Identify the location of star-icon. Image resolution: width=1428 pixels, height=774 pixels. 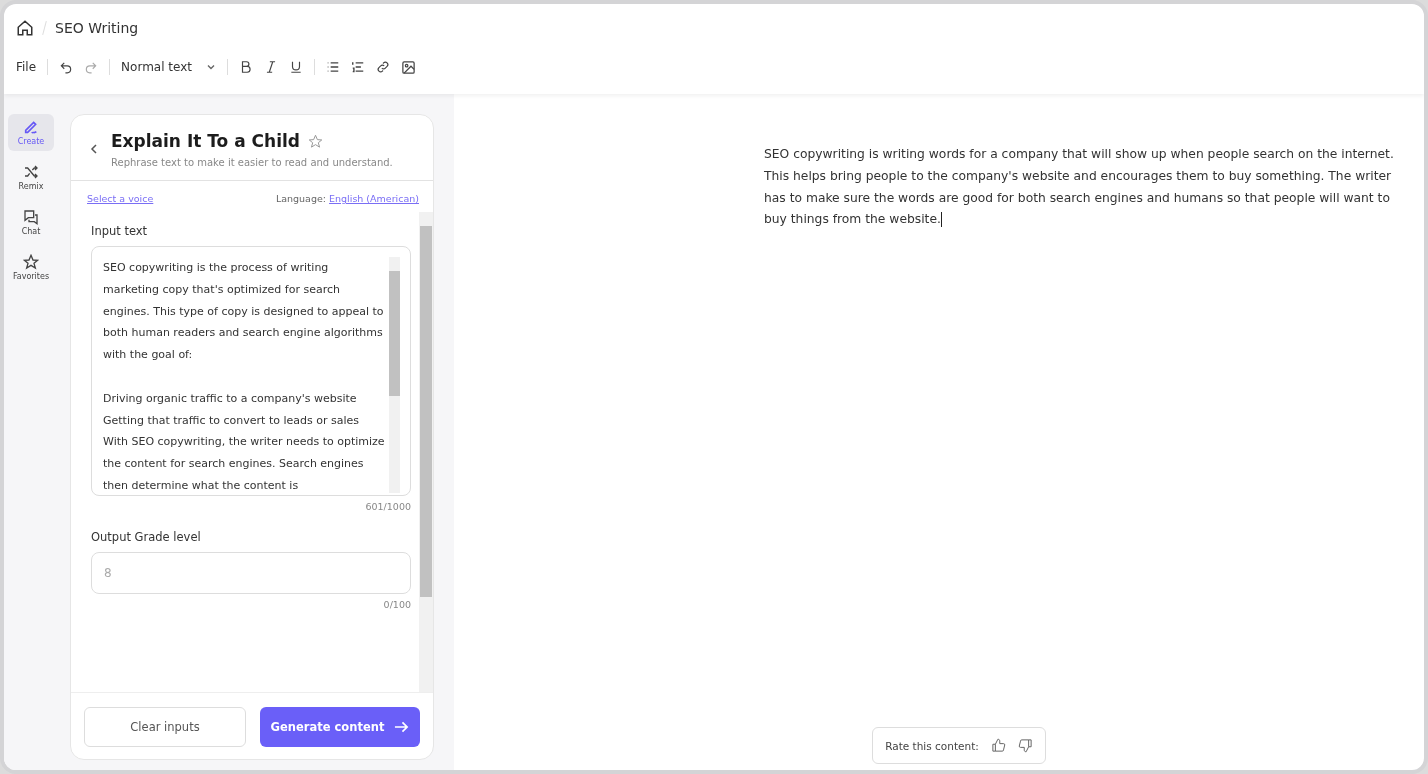
(31, 262).